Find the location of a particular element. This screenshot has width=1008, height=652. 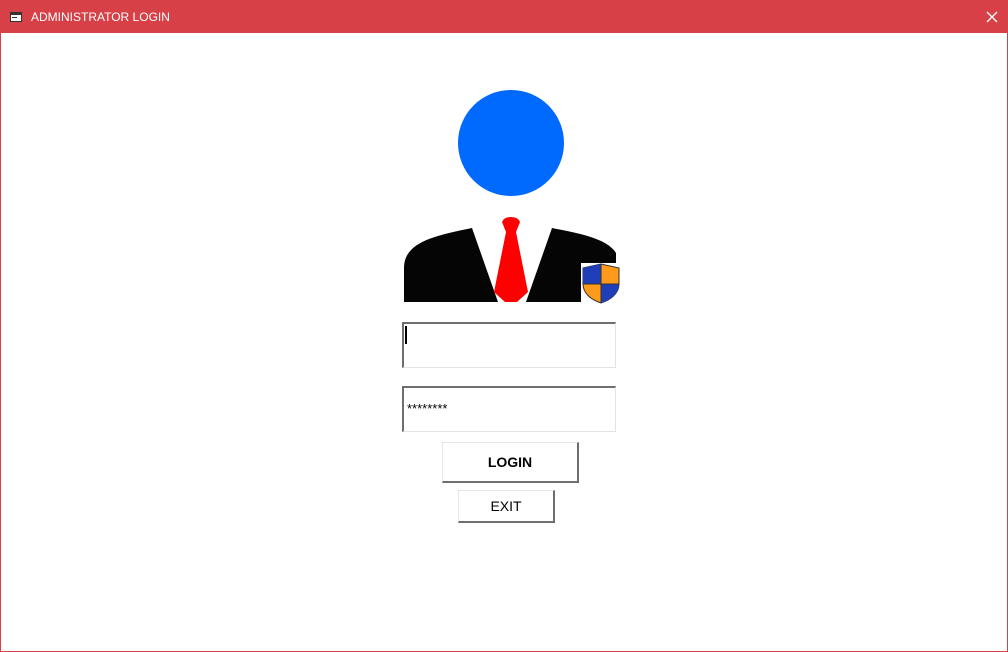

exit-button: EXIT is located at coordinates (506, 506).